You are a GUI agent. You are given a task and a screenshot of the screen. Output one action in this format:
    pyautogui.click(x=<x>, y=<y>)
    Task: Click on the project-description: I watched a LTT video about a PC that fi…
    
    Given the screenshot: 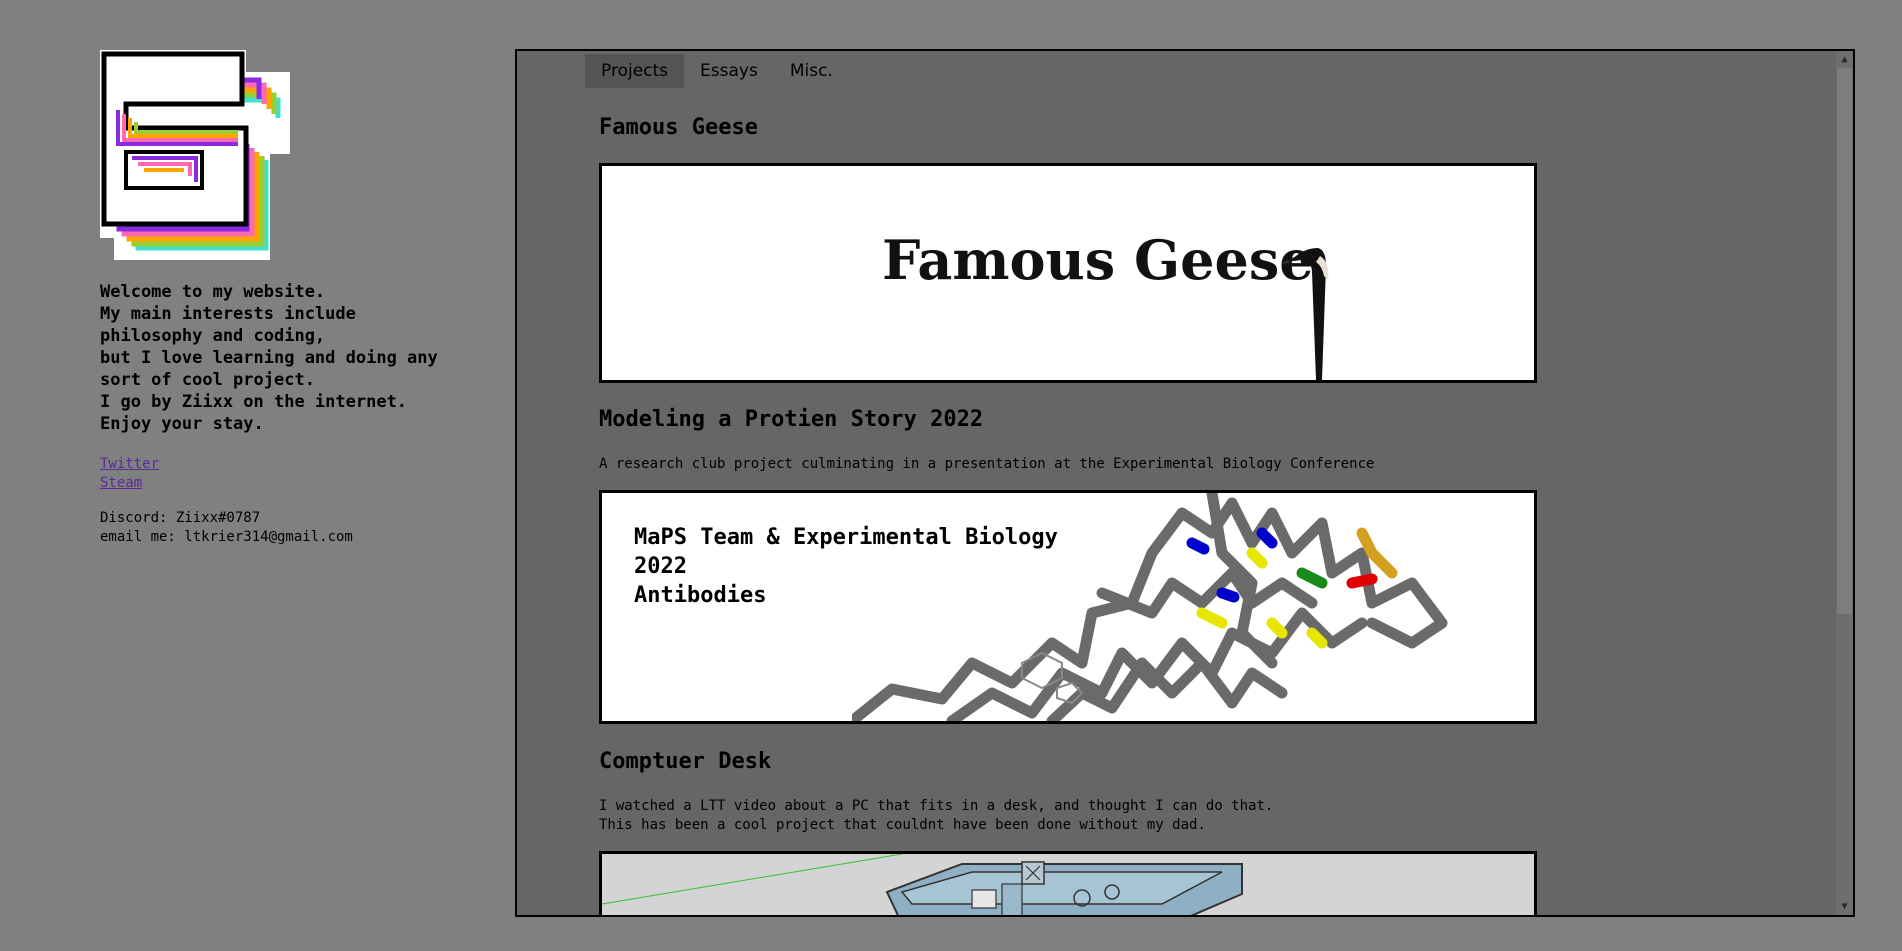 What is the action you would take?
    pyautogui.click(x=936, y=806)
    